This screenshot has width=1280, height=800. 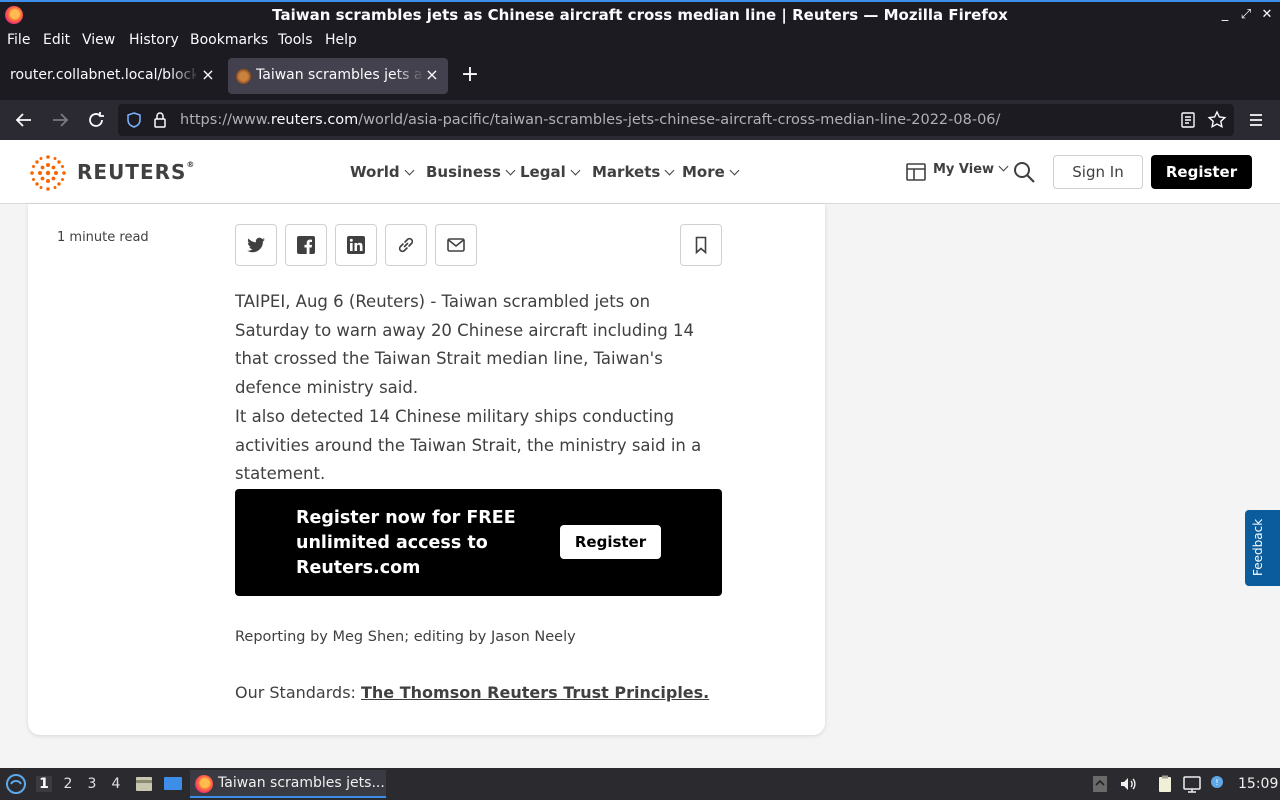 What do you see at coordinates (103, 237) in the screenshot?
I see `read-time: 1 minute read` at bounding box center [103, 237].